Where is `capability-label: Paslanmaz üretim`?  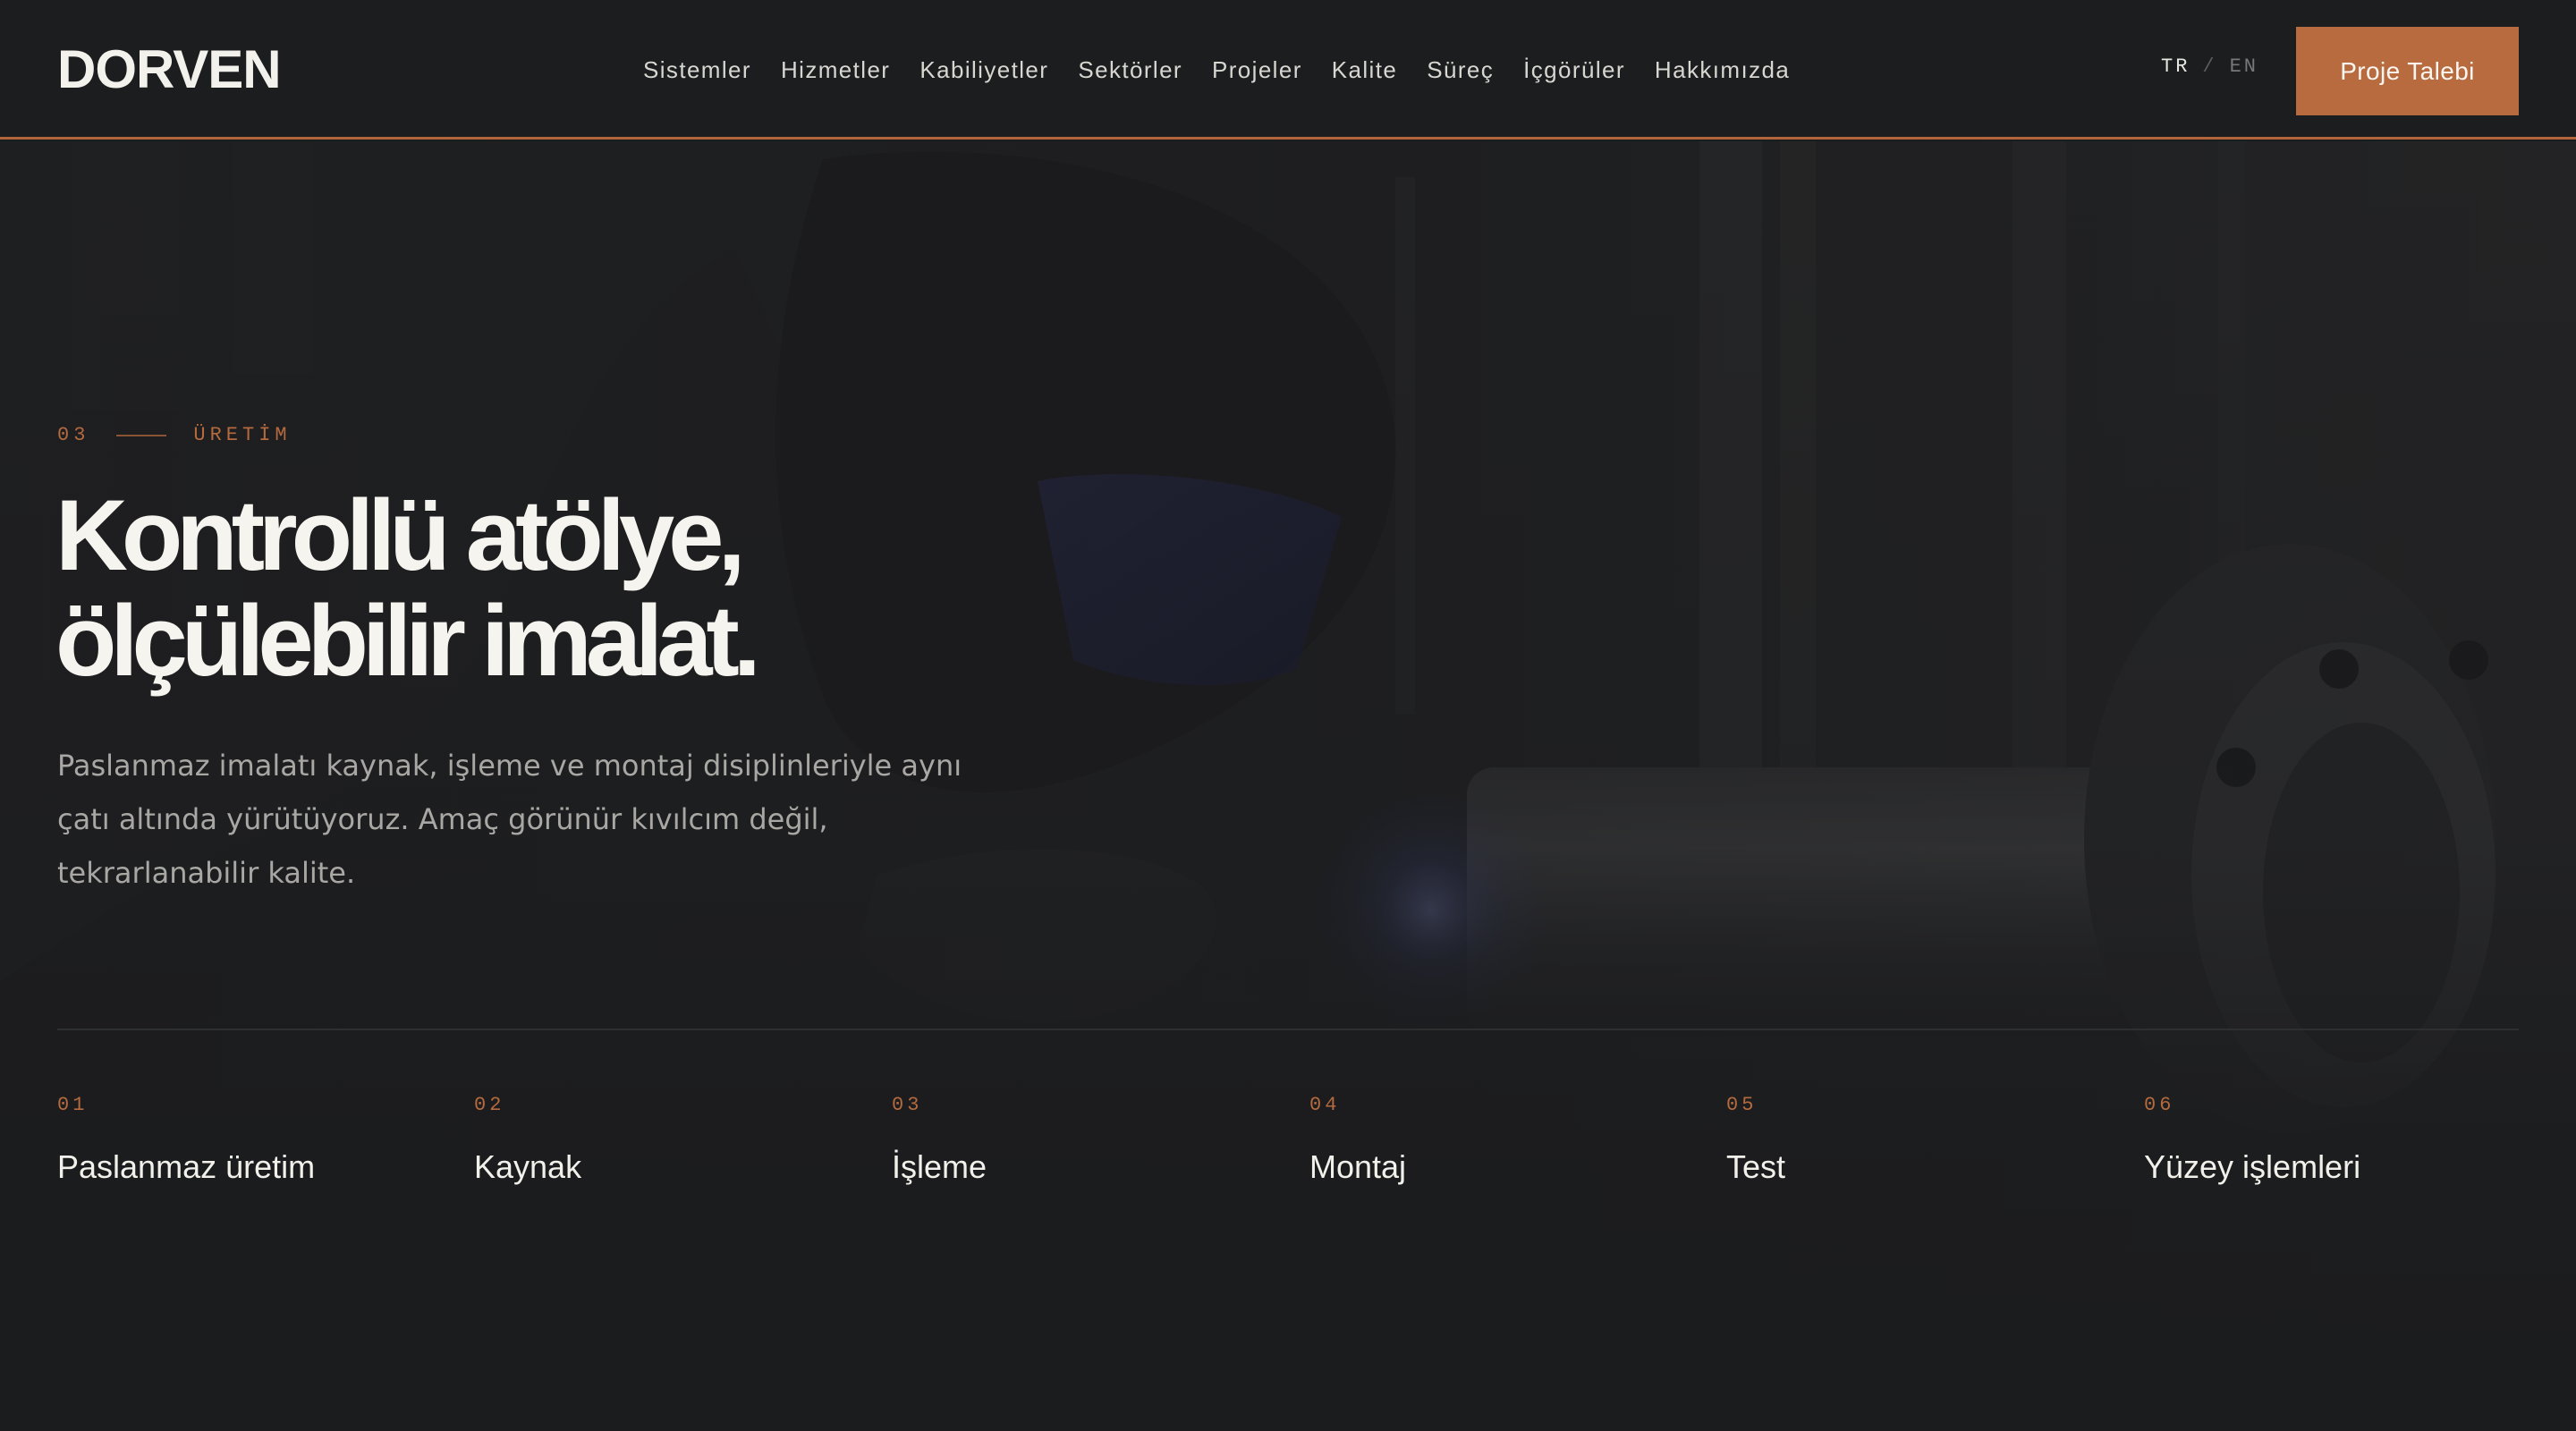
capability-label: Paslanmaz üretim is located at coordinates (186, 1167).